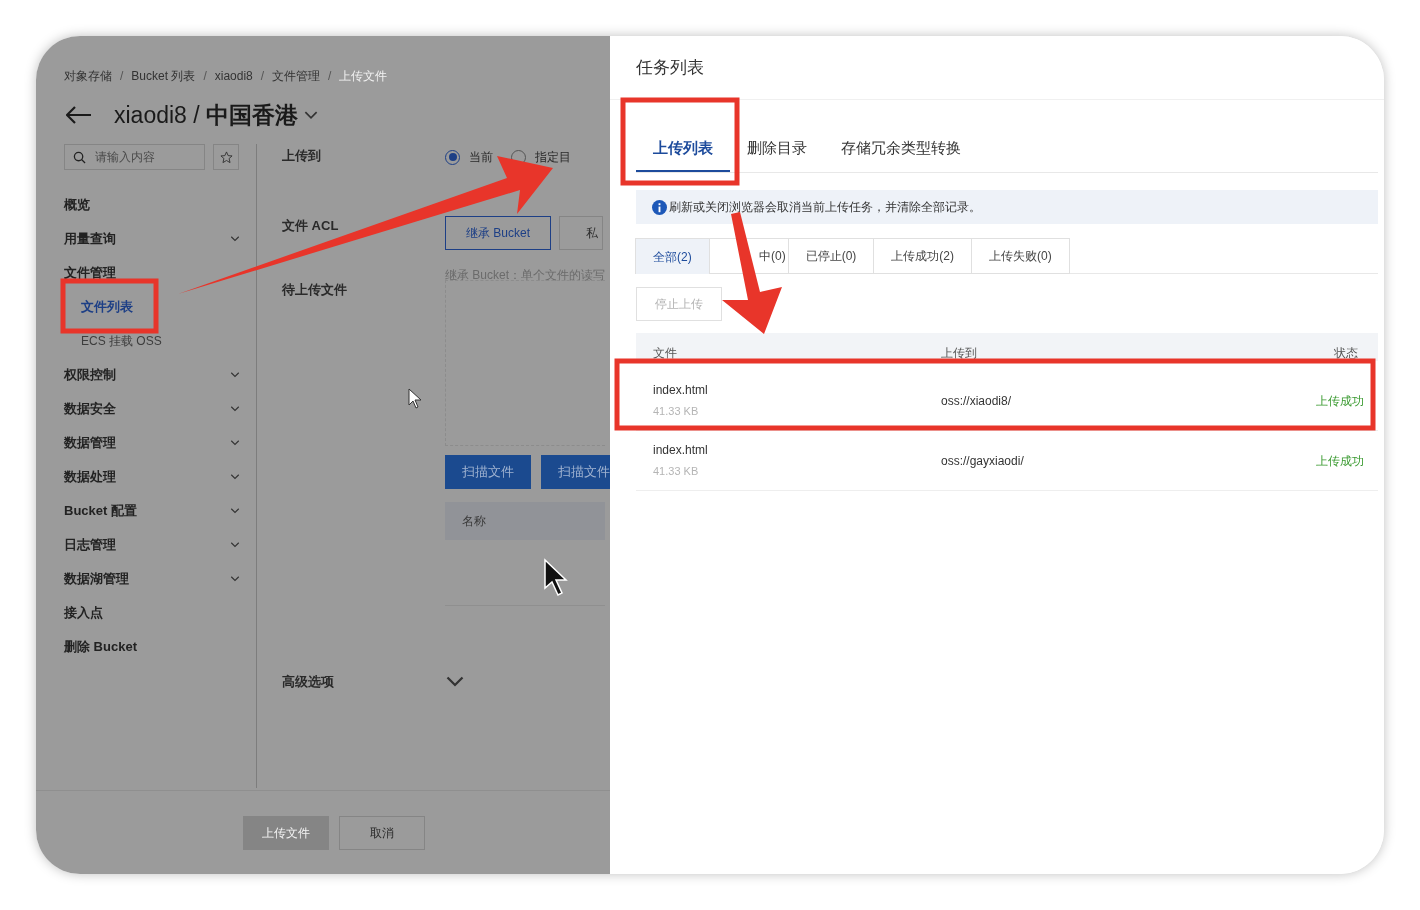  I want to click on upload-target: oss://xiaodi8/, so click(977, 401).